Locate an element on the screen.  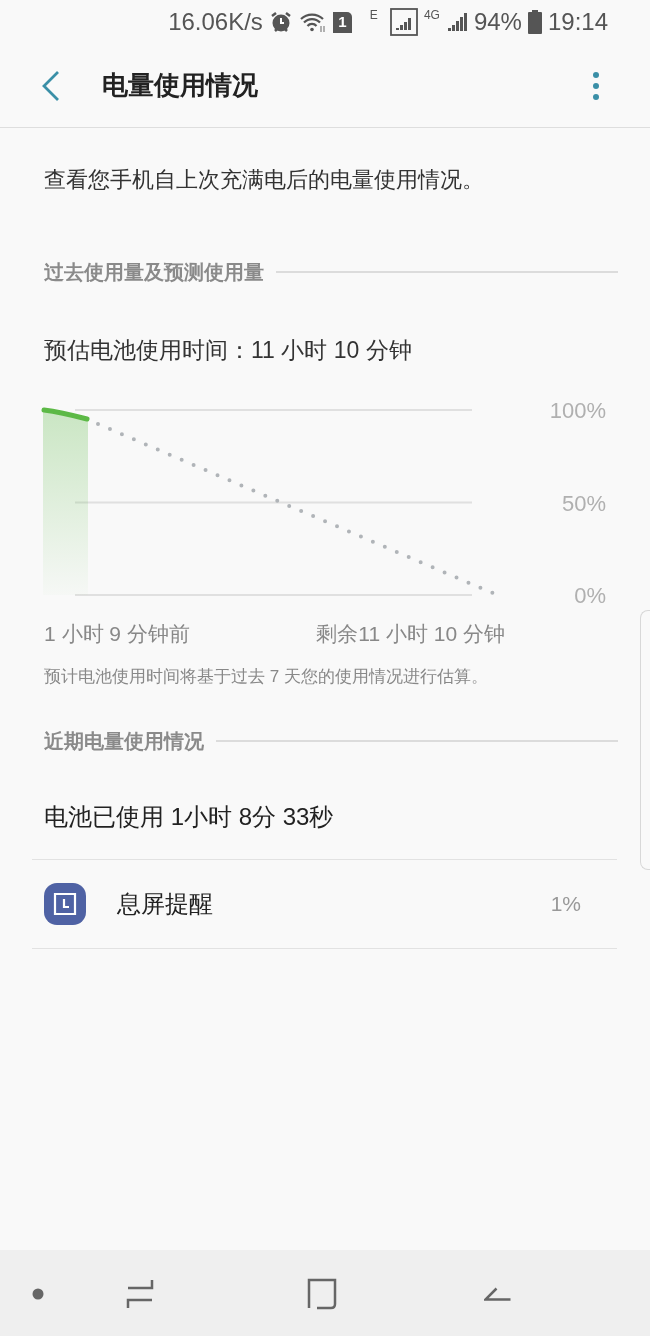
section-heading: 过去使用量及预测使用量 is located at coordinates (154, 272).